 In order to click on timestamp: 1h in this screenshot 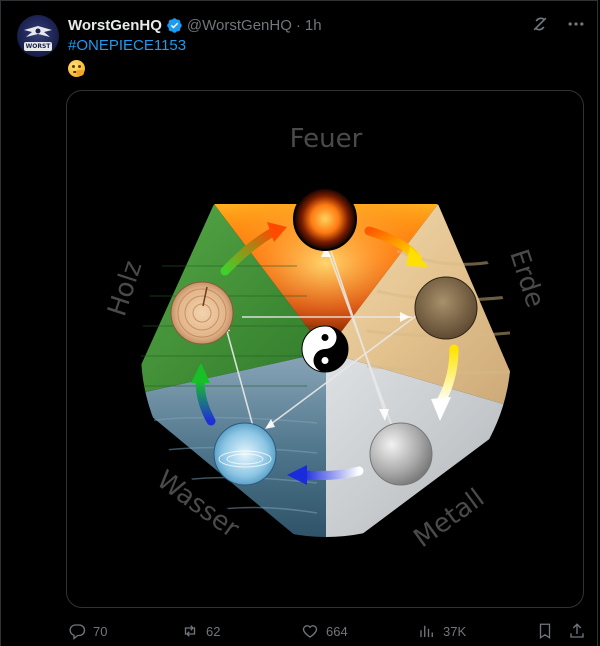, I will do `click(313, 25)`.